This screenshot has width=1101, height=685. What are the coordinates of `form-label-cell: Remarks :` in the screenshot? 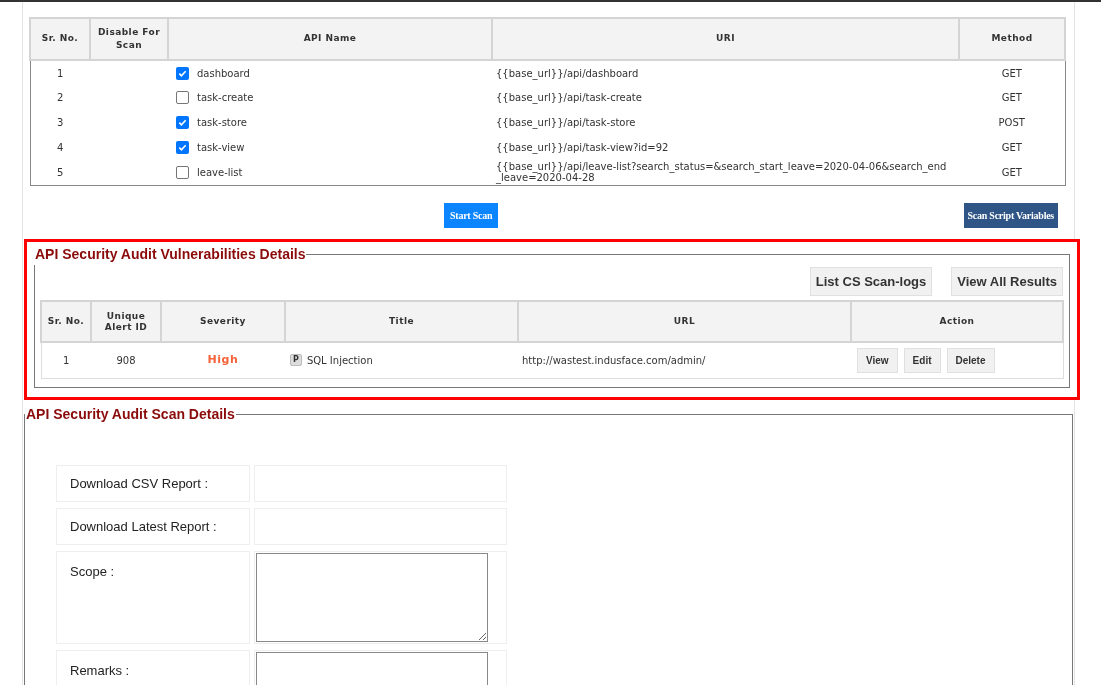 It's located at (153, 667).